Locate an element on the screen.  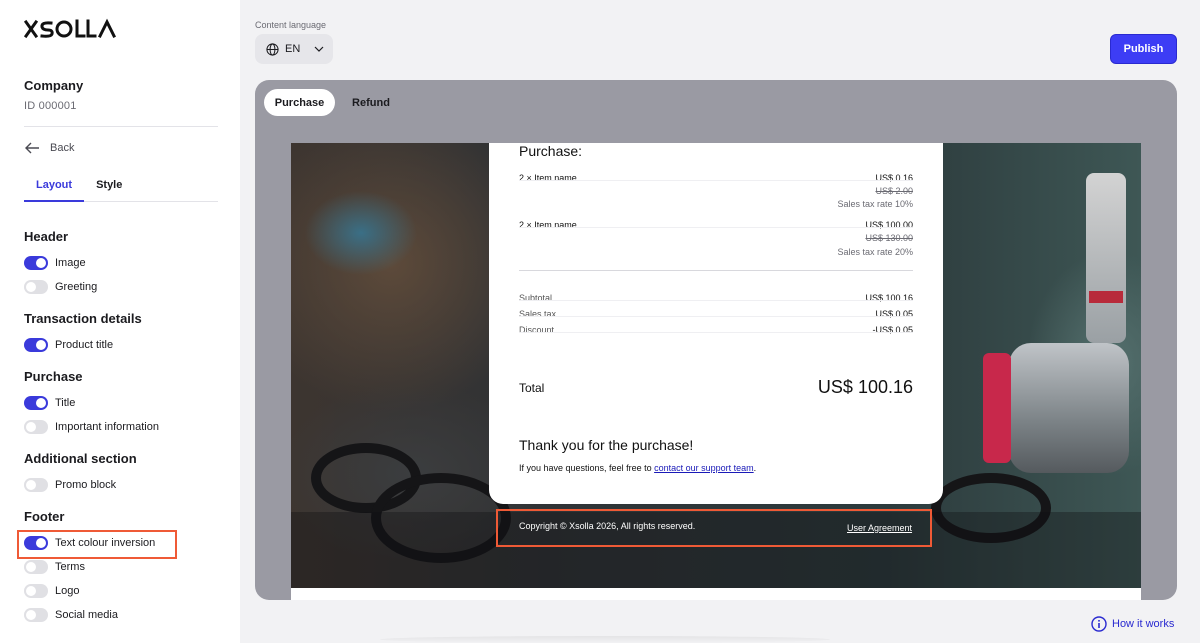
toggle-row-terms: Terms is located at coordinates (54, 567).